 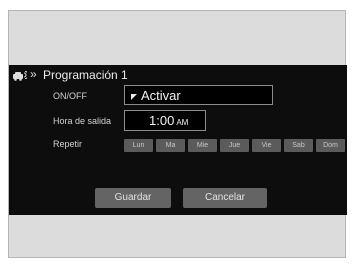 What do you see at coordinates (162, 120) in the screenshot?
I see `departure-time-value: 1:00` at bounding box center [162, 120].